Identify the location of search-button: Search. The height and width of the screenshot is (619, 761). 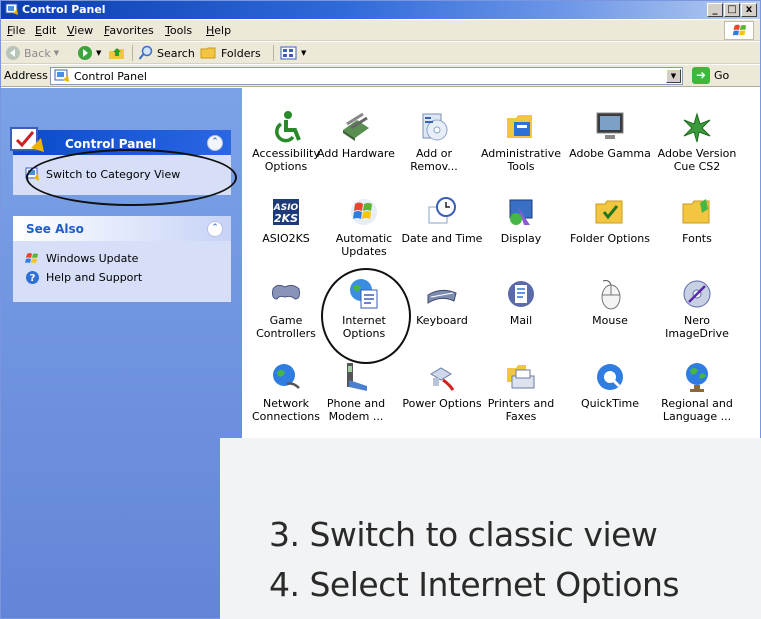
(166, 53).